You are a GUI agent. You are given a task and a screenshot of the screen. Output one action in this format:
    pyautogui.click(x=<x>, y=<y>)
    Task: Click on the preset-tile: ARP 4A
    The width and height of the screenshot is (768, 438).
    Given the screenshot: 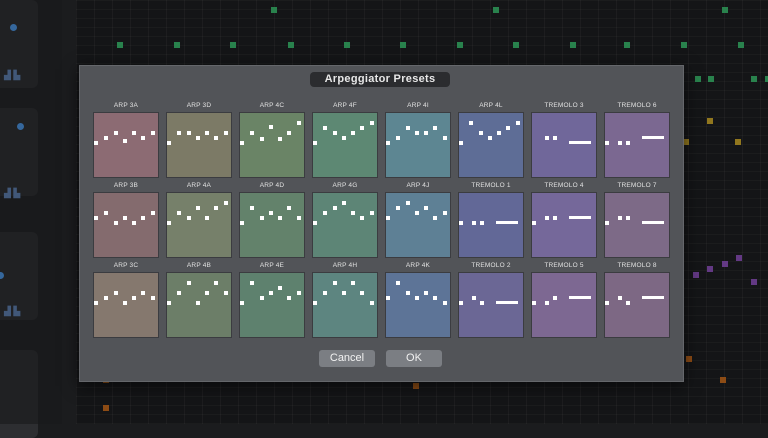 What is the action you would take?
    pyautogui.click(x=199, y=219)
    